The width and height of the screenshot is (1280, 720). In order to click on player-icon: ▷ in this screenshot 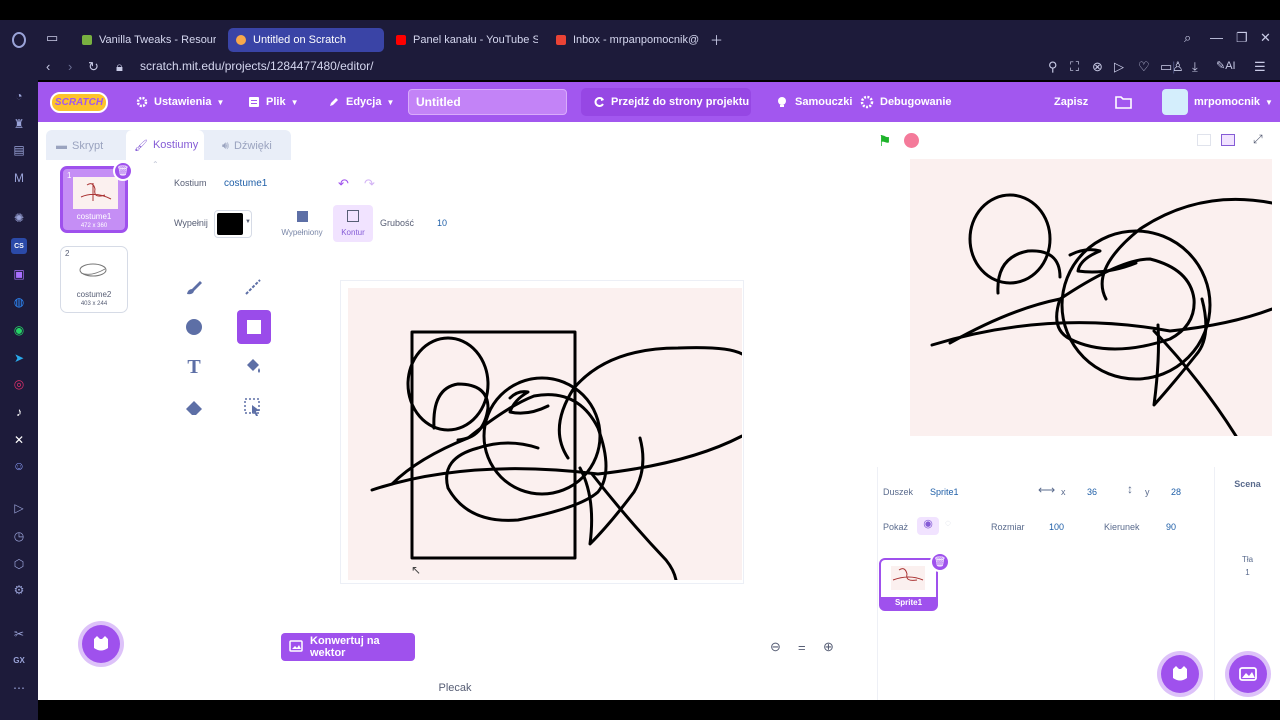, I will do `click(19, 508)`.